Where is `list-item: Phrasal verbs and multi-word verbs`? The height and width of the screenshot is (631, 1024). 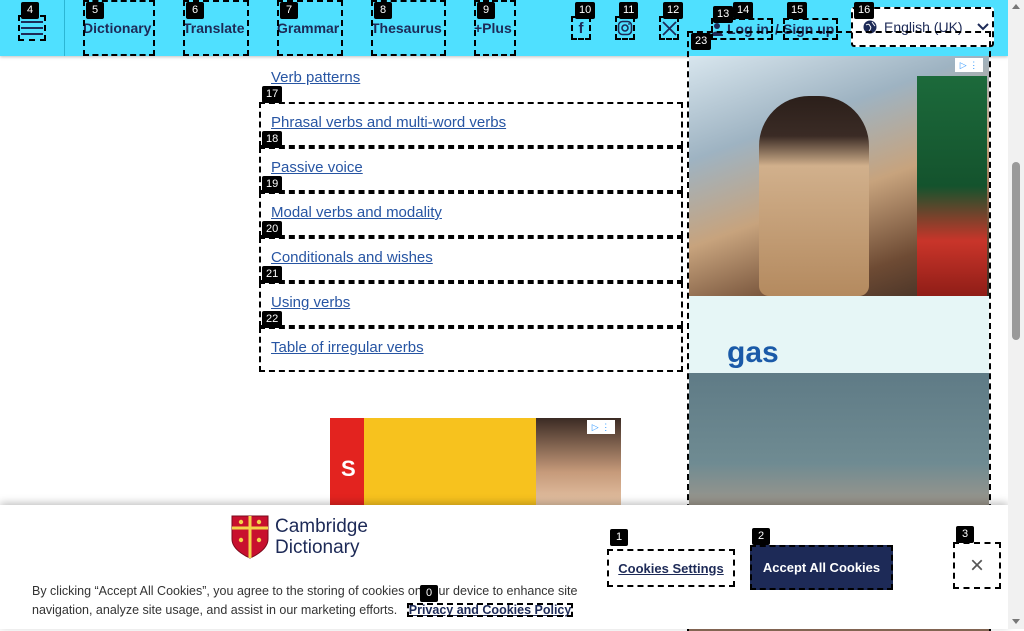
list-item: Phrasal verbs and multi-word verbs is located at coordinates (471, 124).